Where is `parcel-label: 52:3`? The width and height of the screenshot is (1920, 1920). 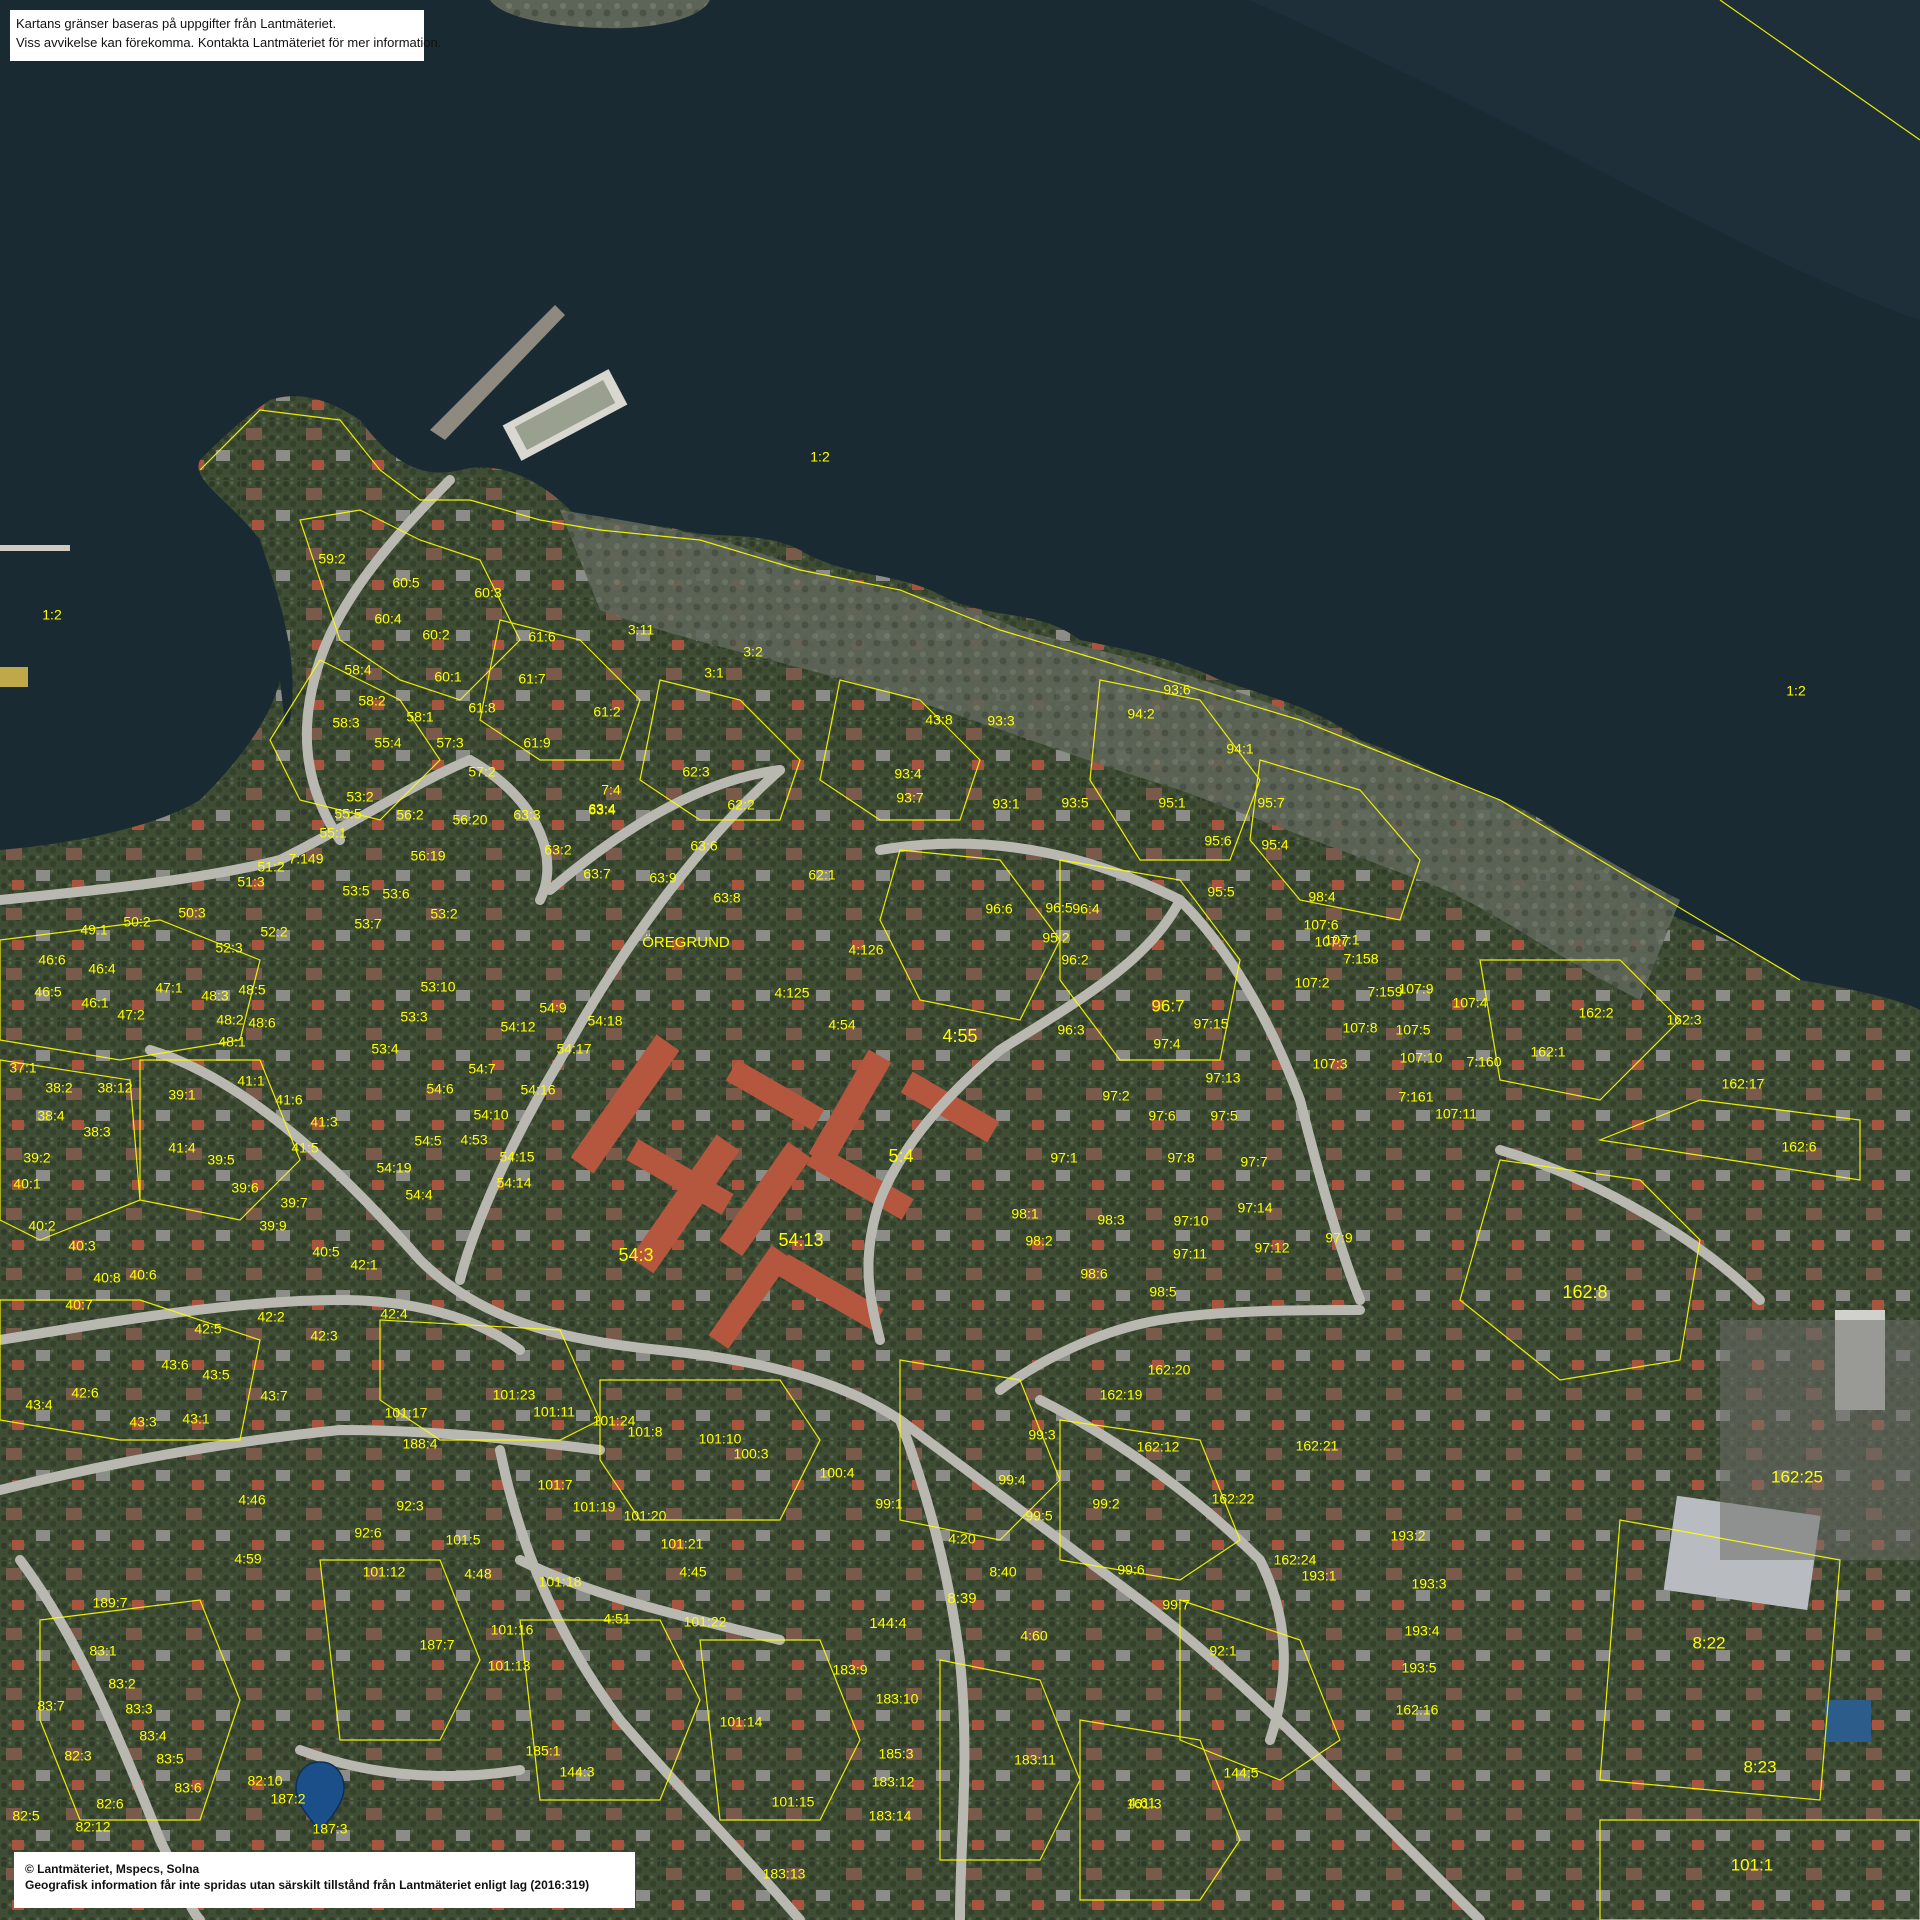 parcel-label: 52:3 is located at coordinates (228, 948).